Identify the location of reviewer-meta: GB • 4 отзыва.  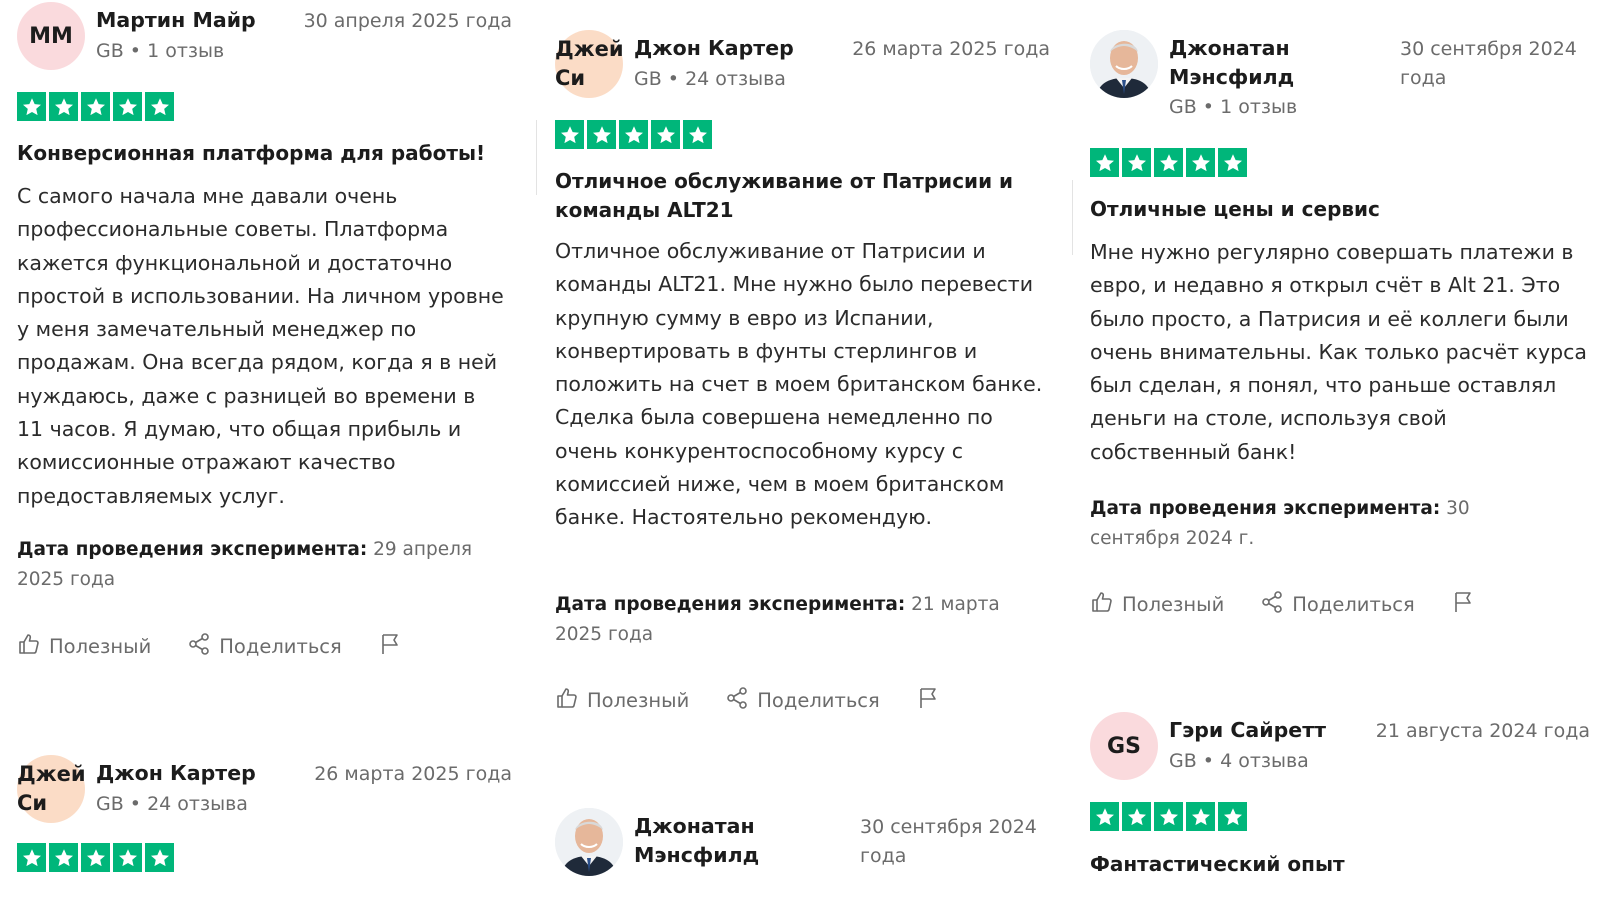
(1239, 761).